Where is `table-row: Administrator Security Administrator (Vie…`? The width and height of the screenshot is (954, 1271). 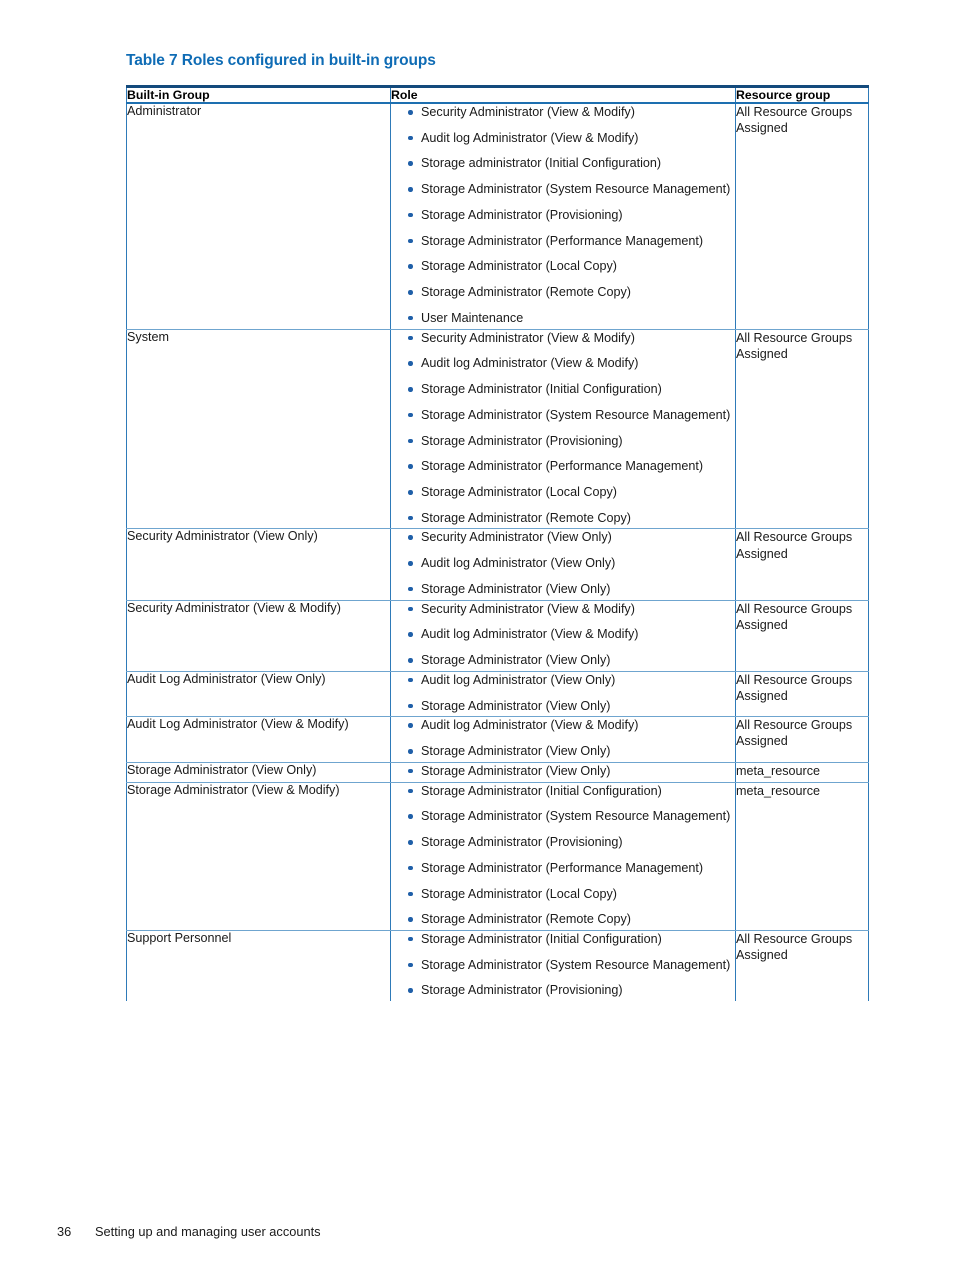 table-row: Administrator Security Administrator (Vie… is located at coordinates (497, 216).